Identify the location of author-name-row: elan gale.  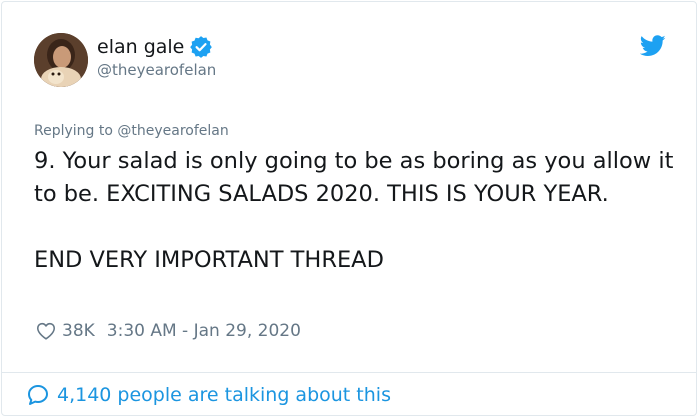
(155, 47).